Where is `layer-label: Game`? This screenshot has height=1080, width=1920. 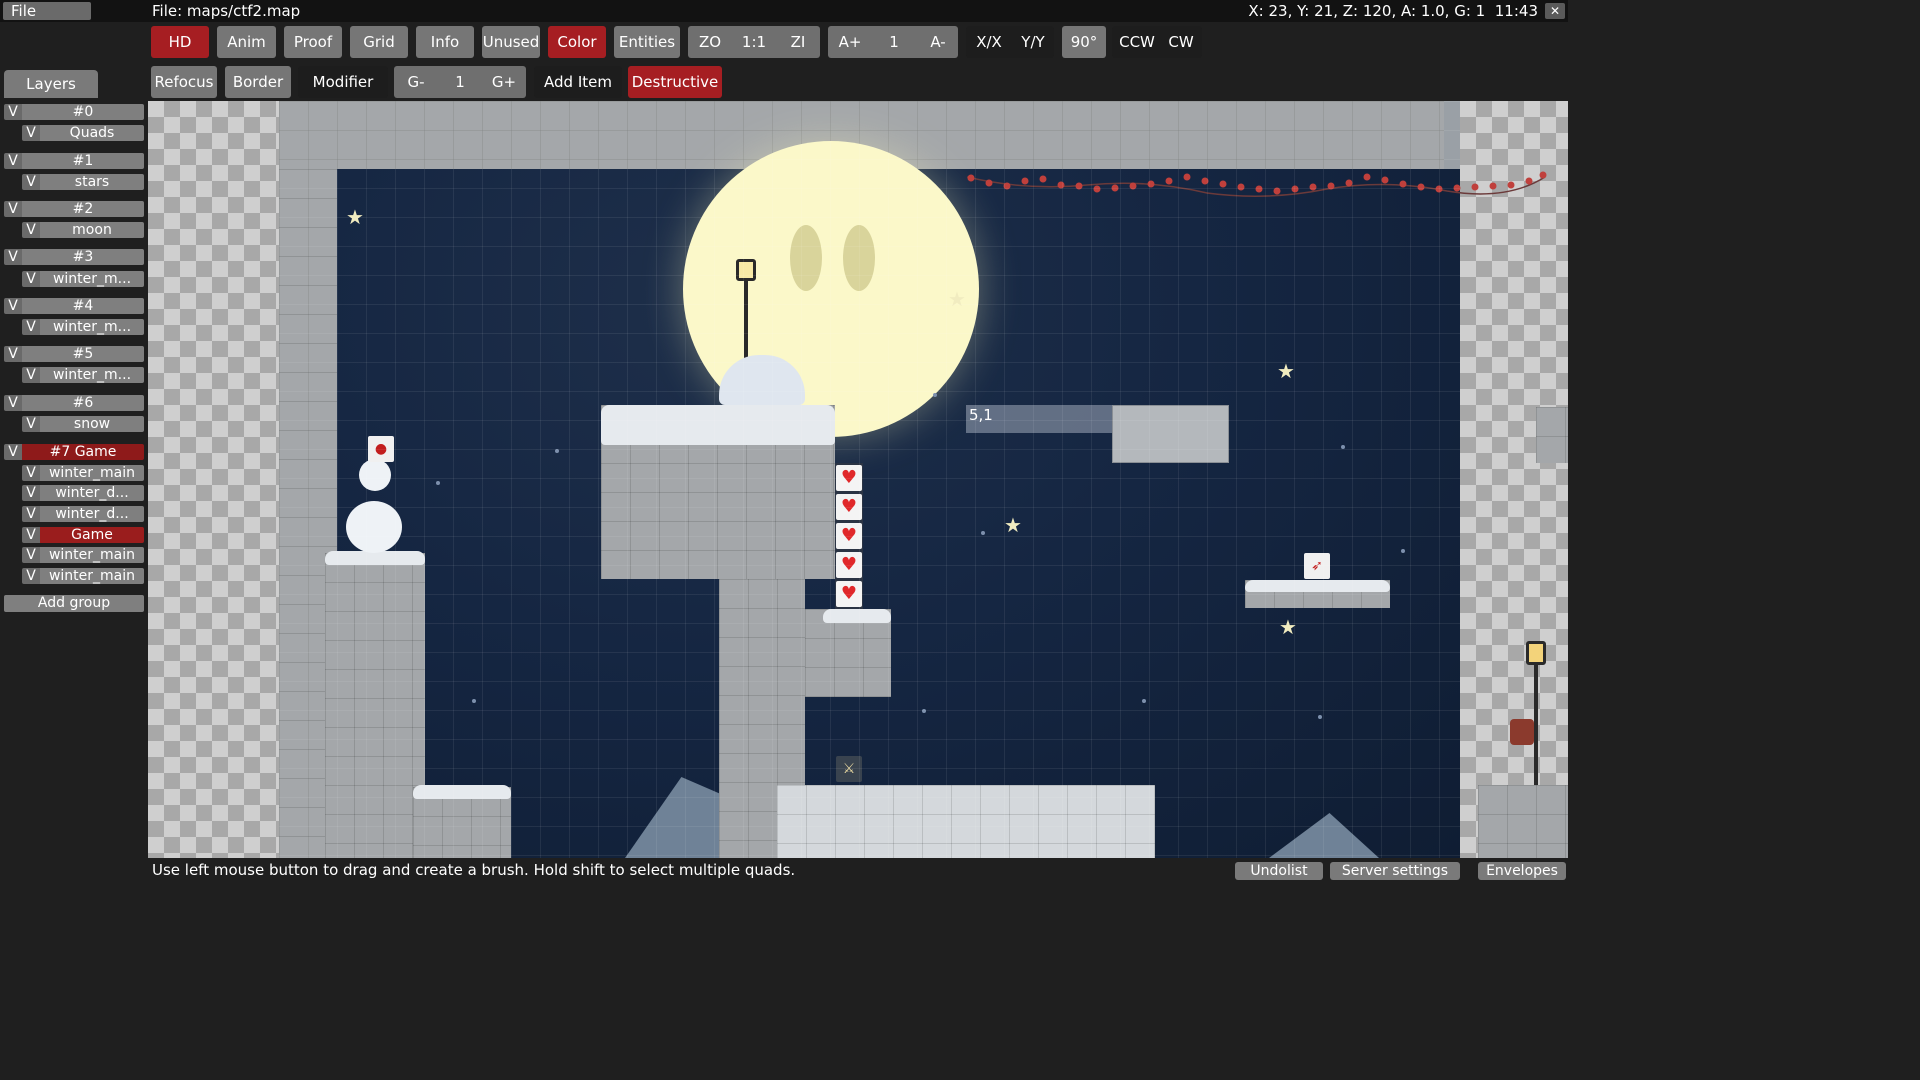 layer-label: Game is located at coordinates (92, 535).